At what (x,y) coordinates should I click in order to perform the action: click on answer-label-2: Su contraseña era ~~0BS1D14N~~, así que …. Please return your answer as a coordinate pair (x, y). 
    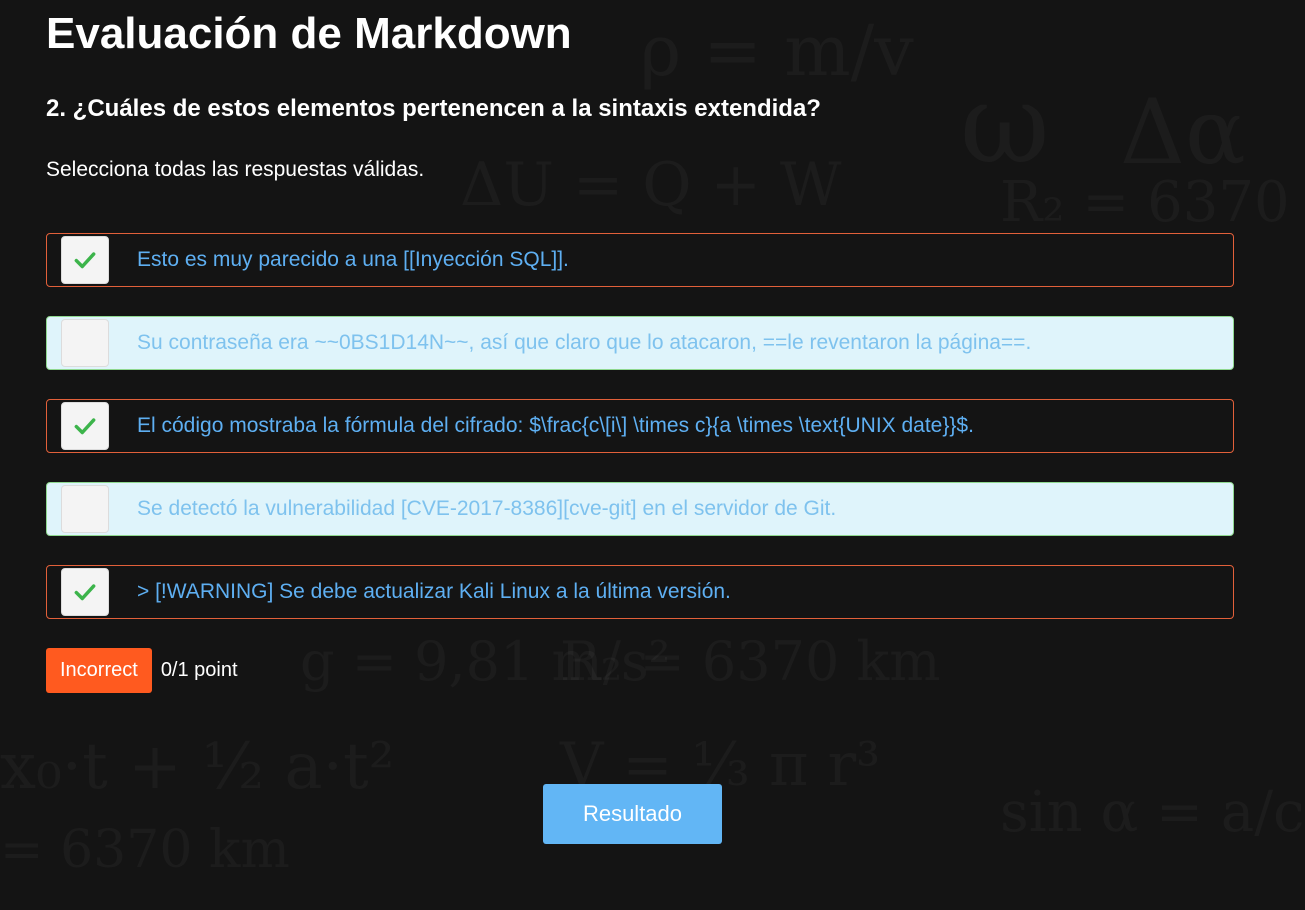
    Looking at the image, I should click on (584, 342).